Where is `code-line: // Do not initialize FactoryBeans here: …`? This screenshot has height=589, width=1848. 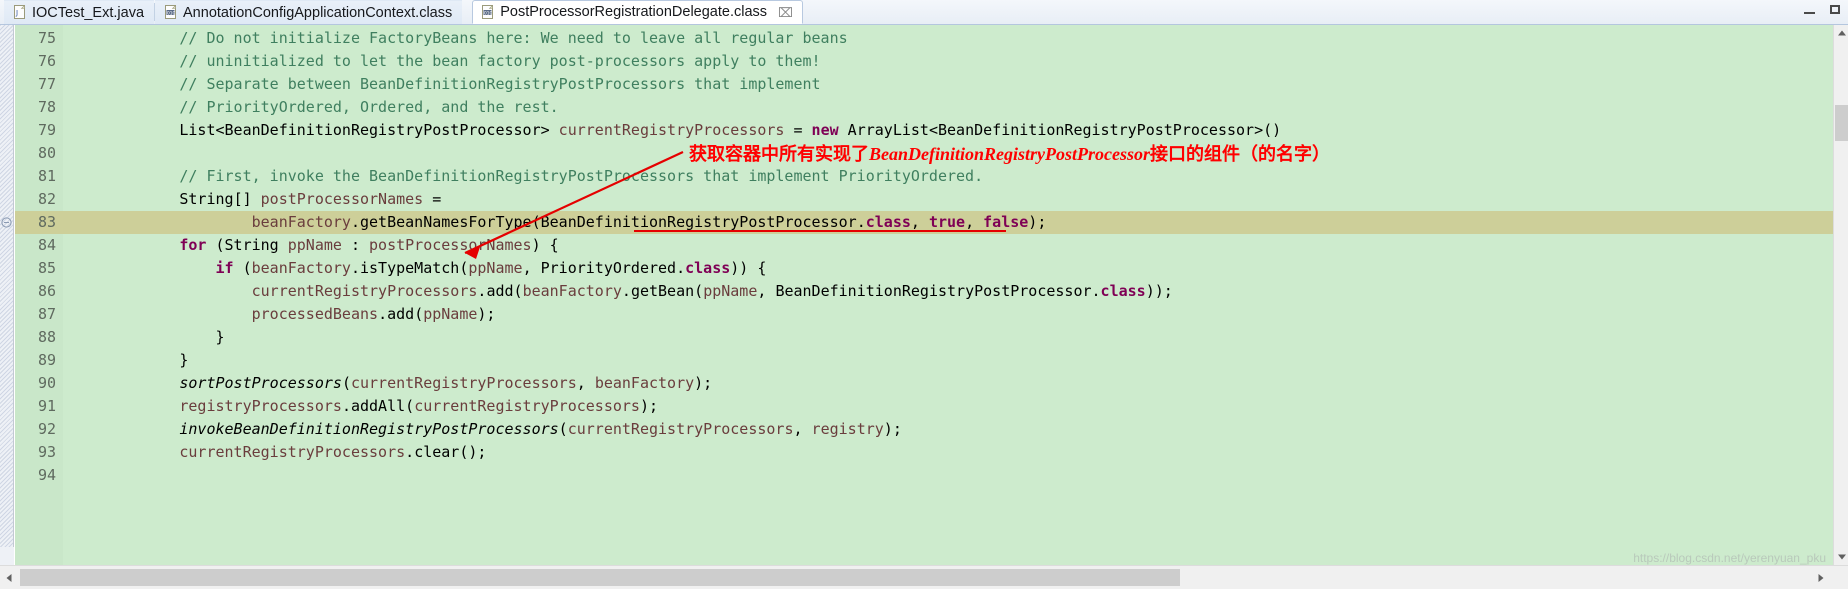
code-line: // Do not initialize FactoryBeans here: … is located at coordinates (948, 38).